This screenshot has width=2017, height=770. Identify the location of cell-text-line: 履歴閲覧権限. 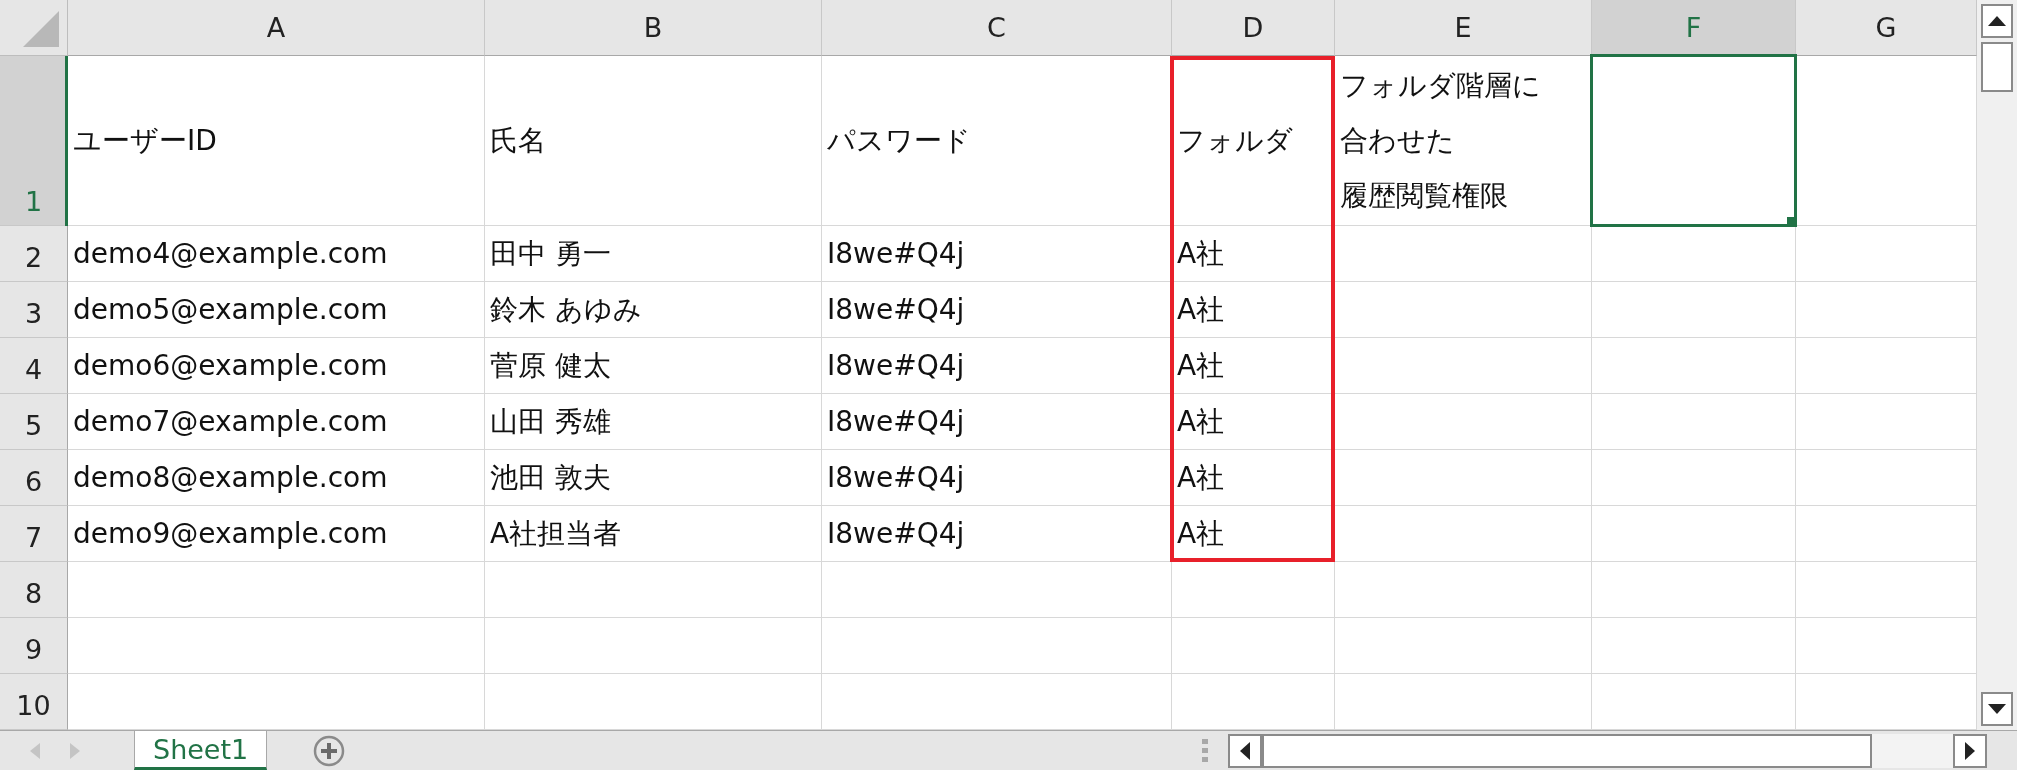
(1424, 196).